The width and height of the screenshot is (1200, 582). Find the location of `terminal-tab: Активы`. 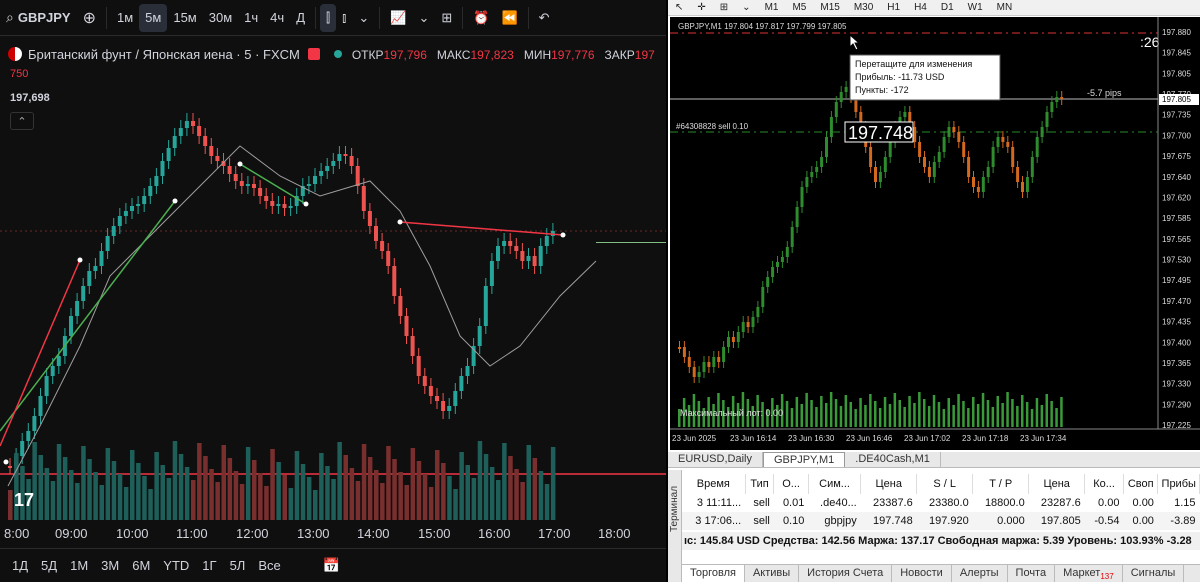

terminal-tab: Активы is located at coordinates (772, 573).